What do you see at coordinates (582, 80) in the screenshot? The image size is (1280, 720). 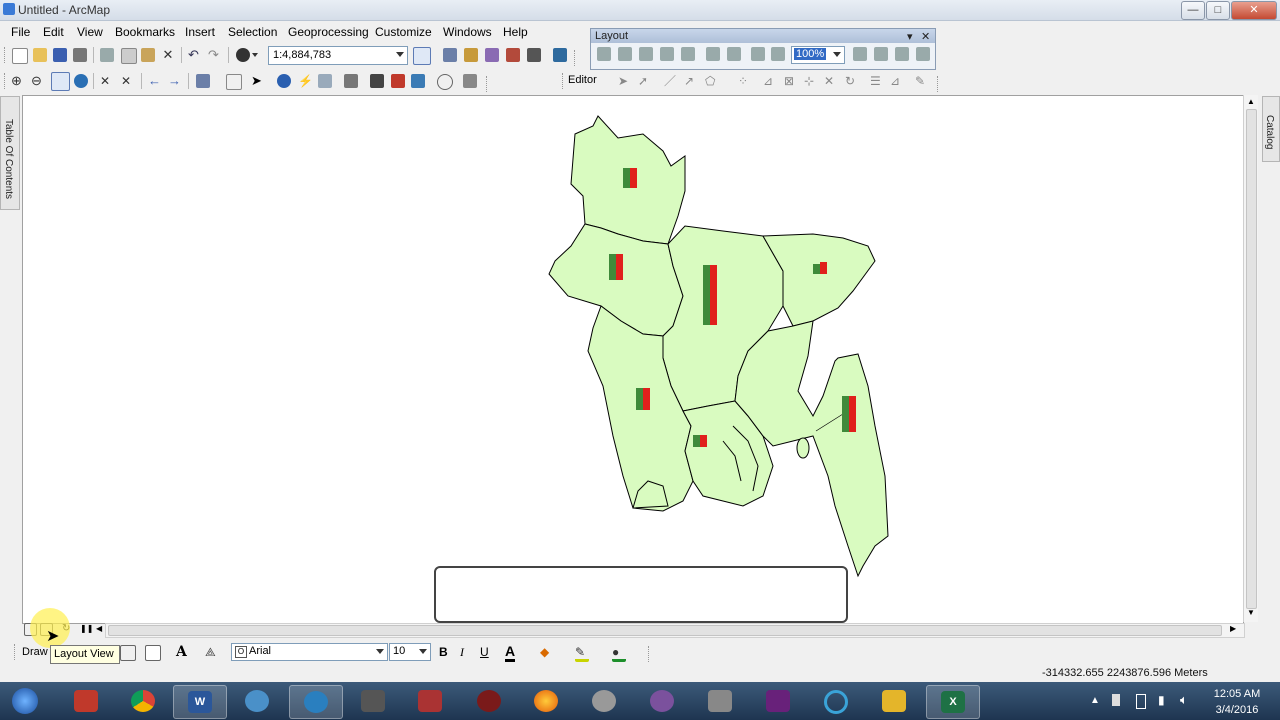 I see `editor-menu: Editor` at bounding box center [582, 80].